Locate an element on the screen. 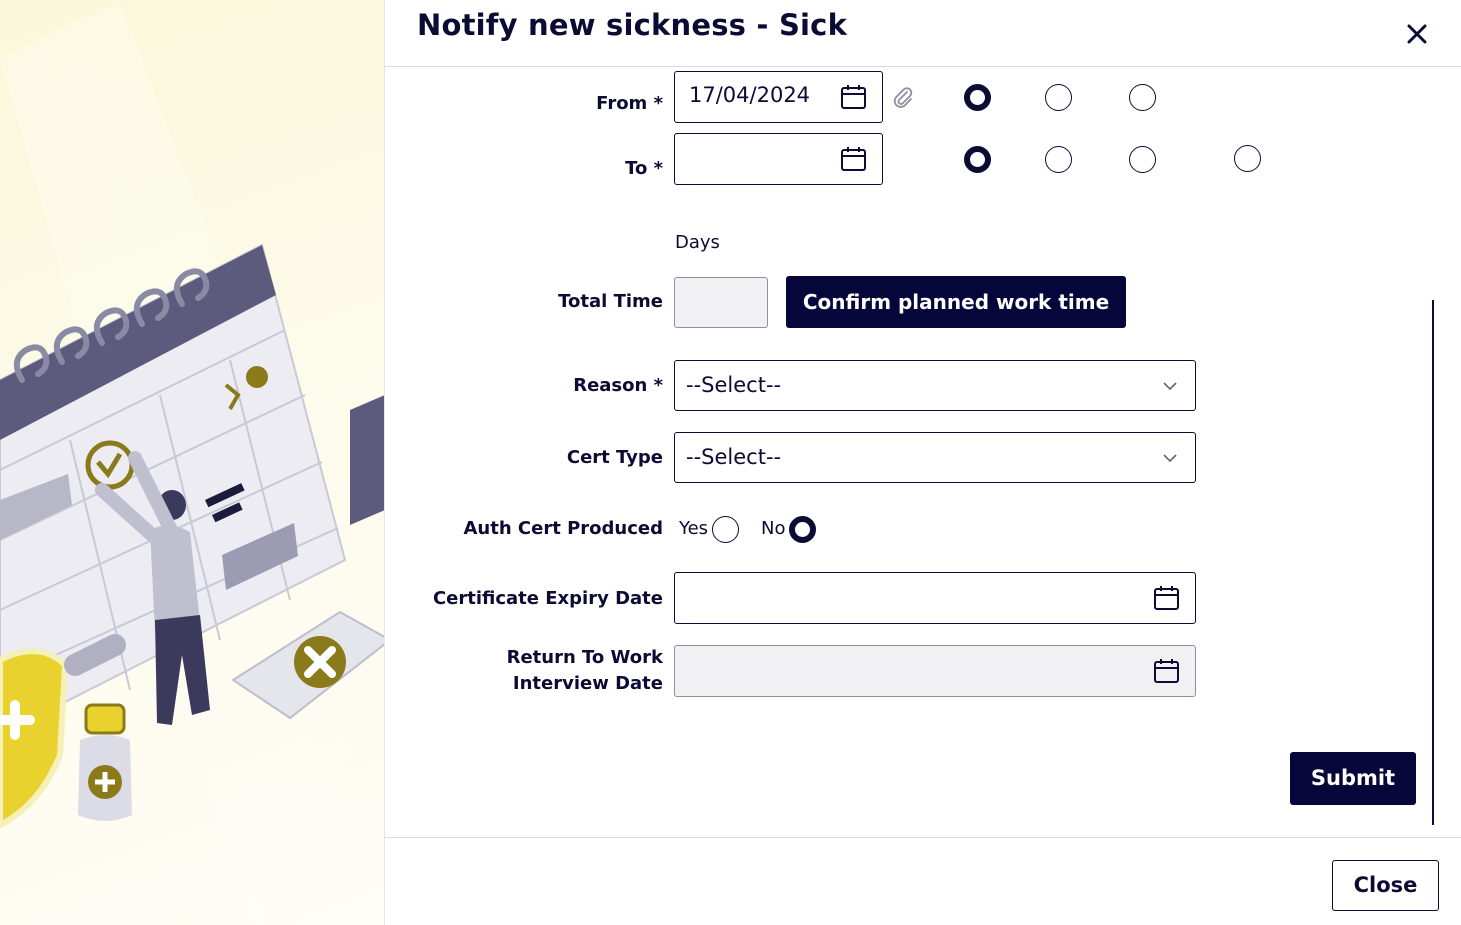 The height and width of the screenshot is (925, 1461). days-label: Days is located at coordinates (697, 242).